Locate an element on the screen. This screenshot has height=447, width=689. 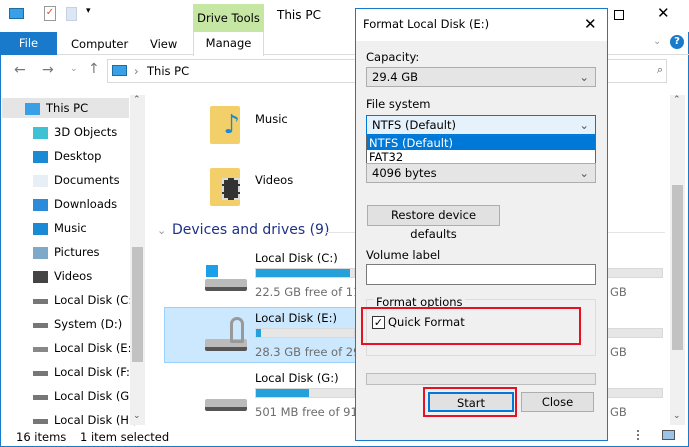
content-scrollbar: ⌃ ⌄ is located at coordinates (677, 260).